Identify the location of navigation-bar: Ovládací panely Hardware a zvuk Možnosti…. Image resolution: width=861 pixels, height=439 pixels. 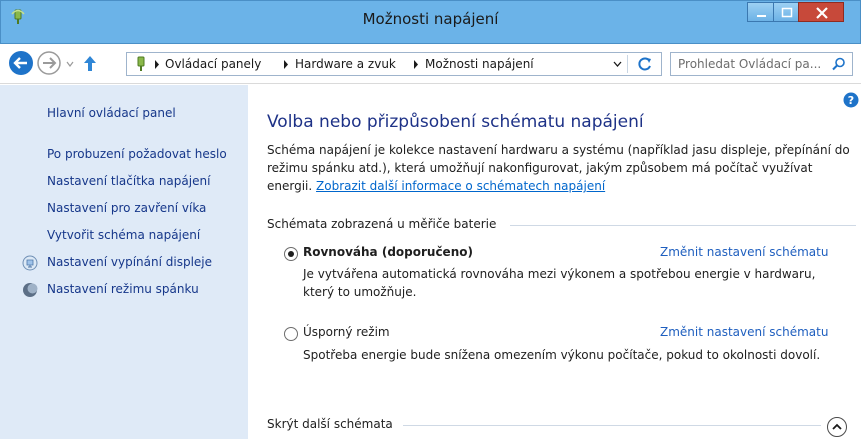
(430, 64).